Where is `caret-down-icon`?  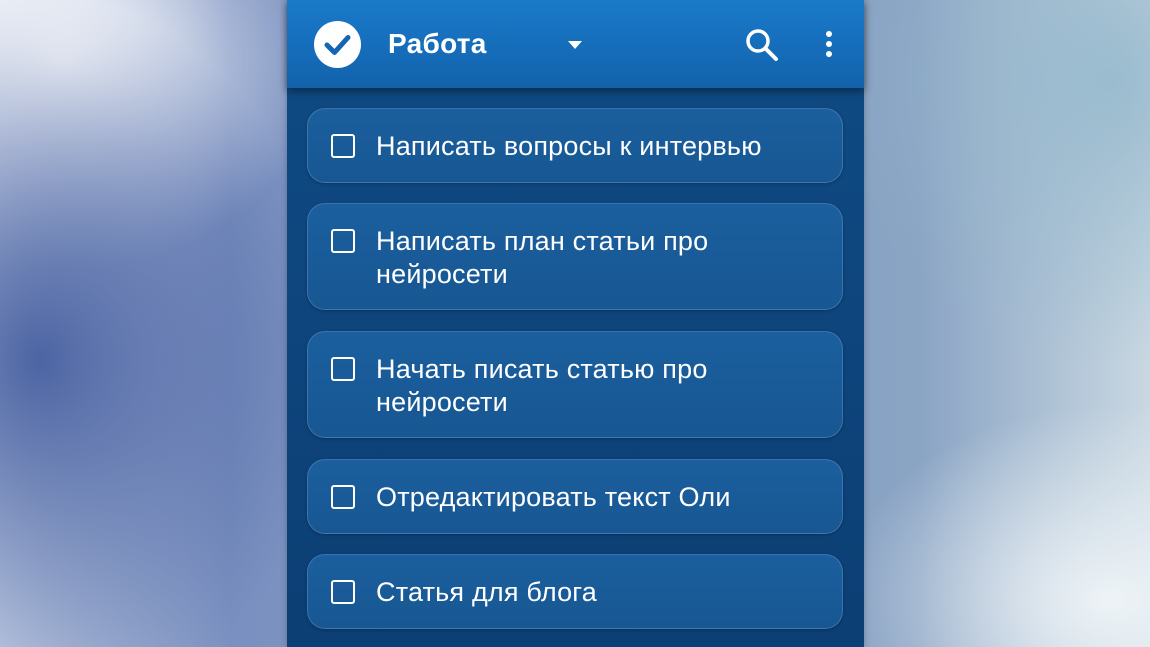 caret-down-icon is located at coordinates (575, 44).